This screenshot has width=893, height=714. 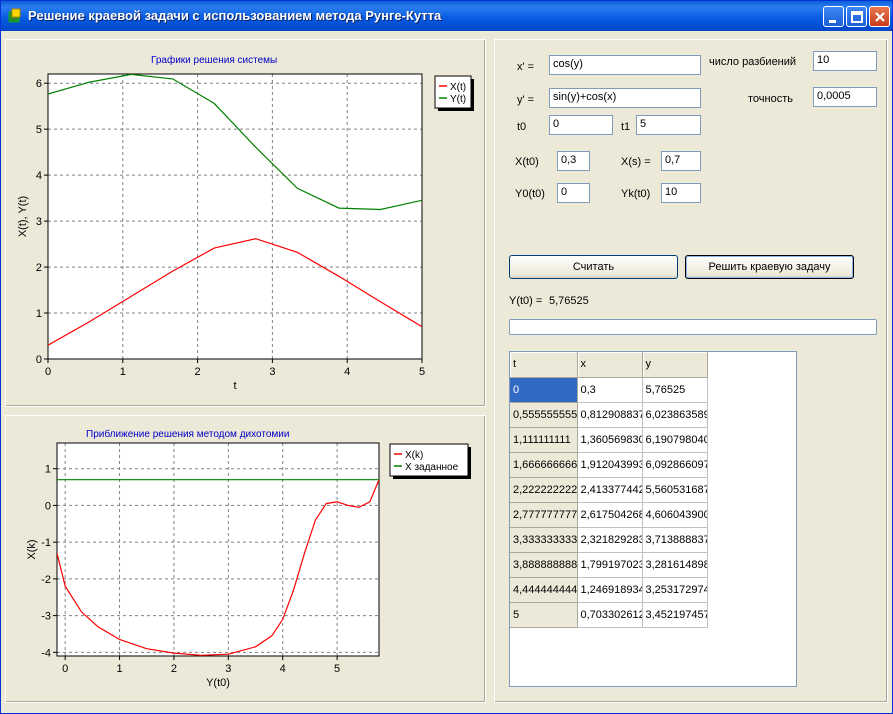 I want to click on legend-label: X заданное, so click(x=432, y=467).